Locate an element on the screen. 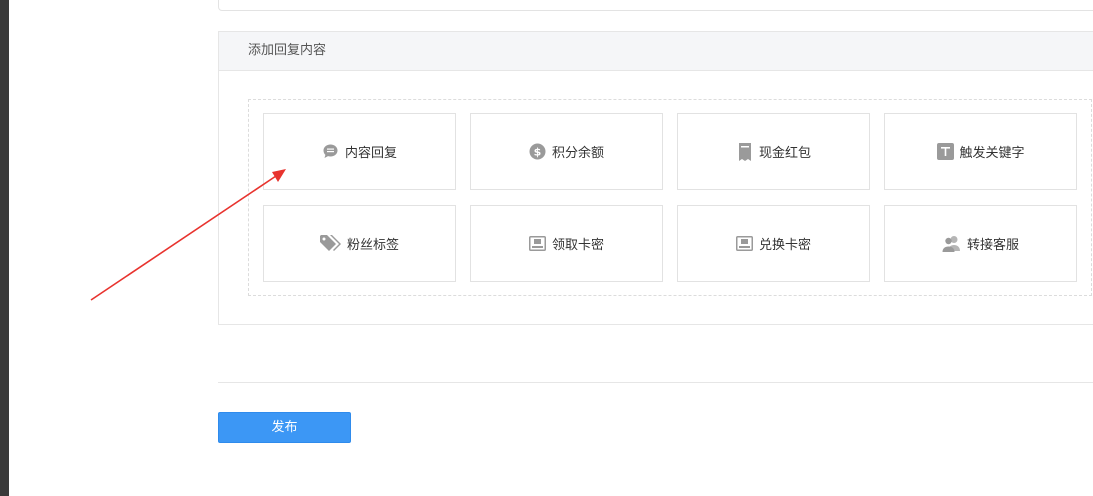  option-fan-tag: 粉丝标签 is located at coordinates (359, 243).